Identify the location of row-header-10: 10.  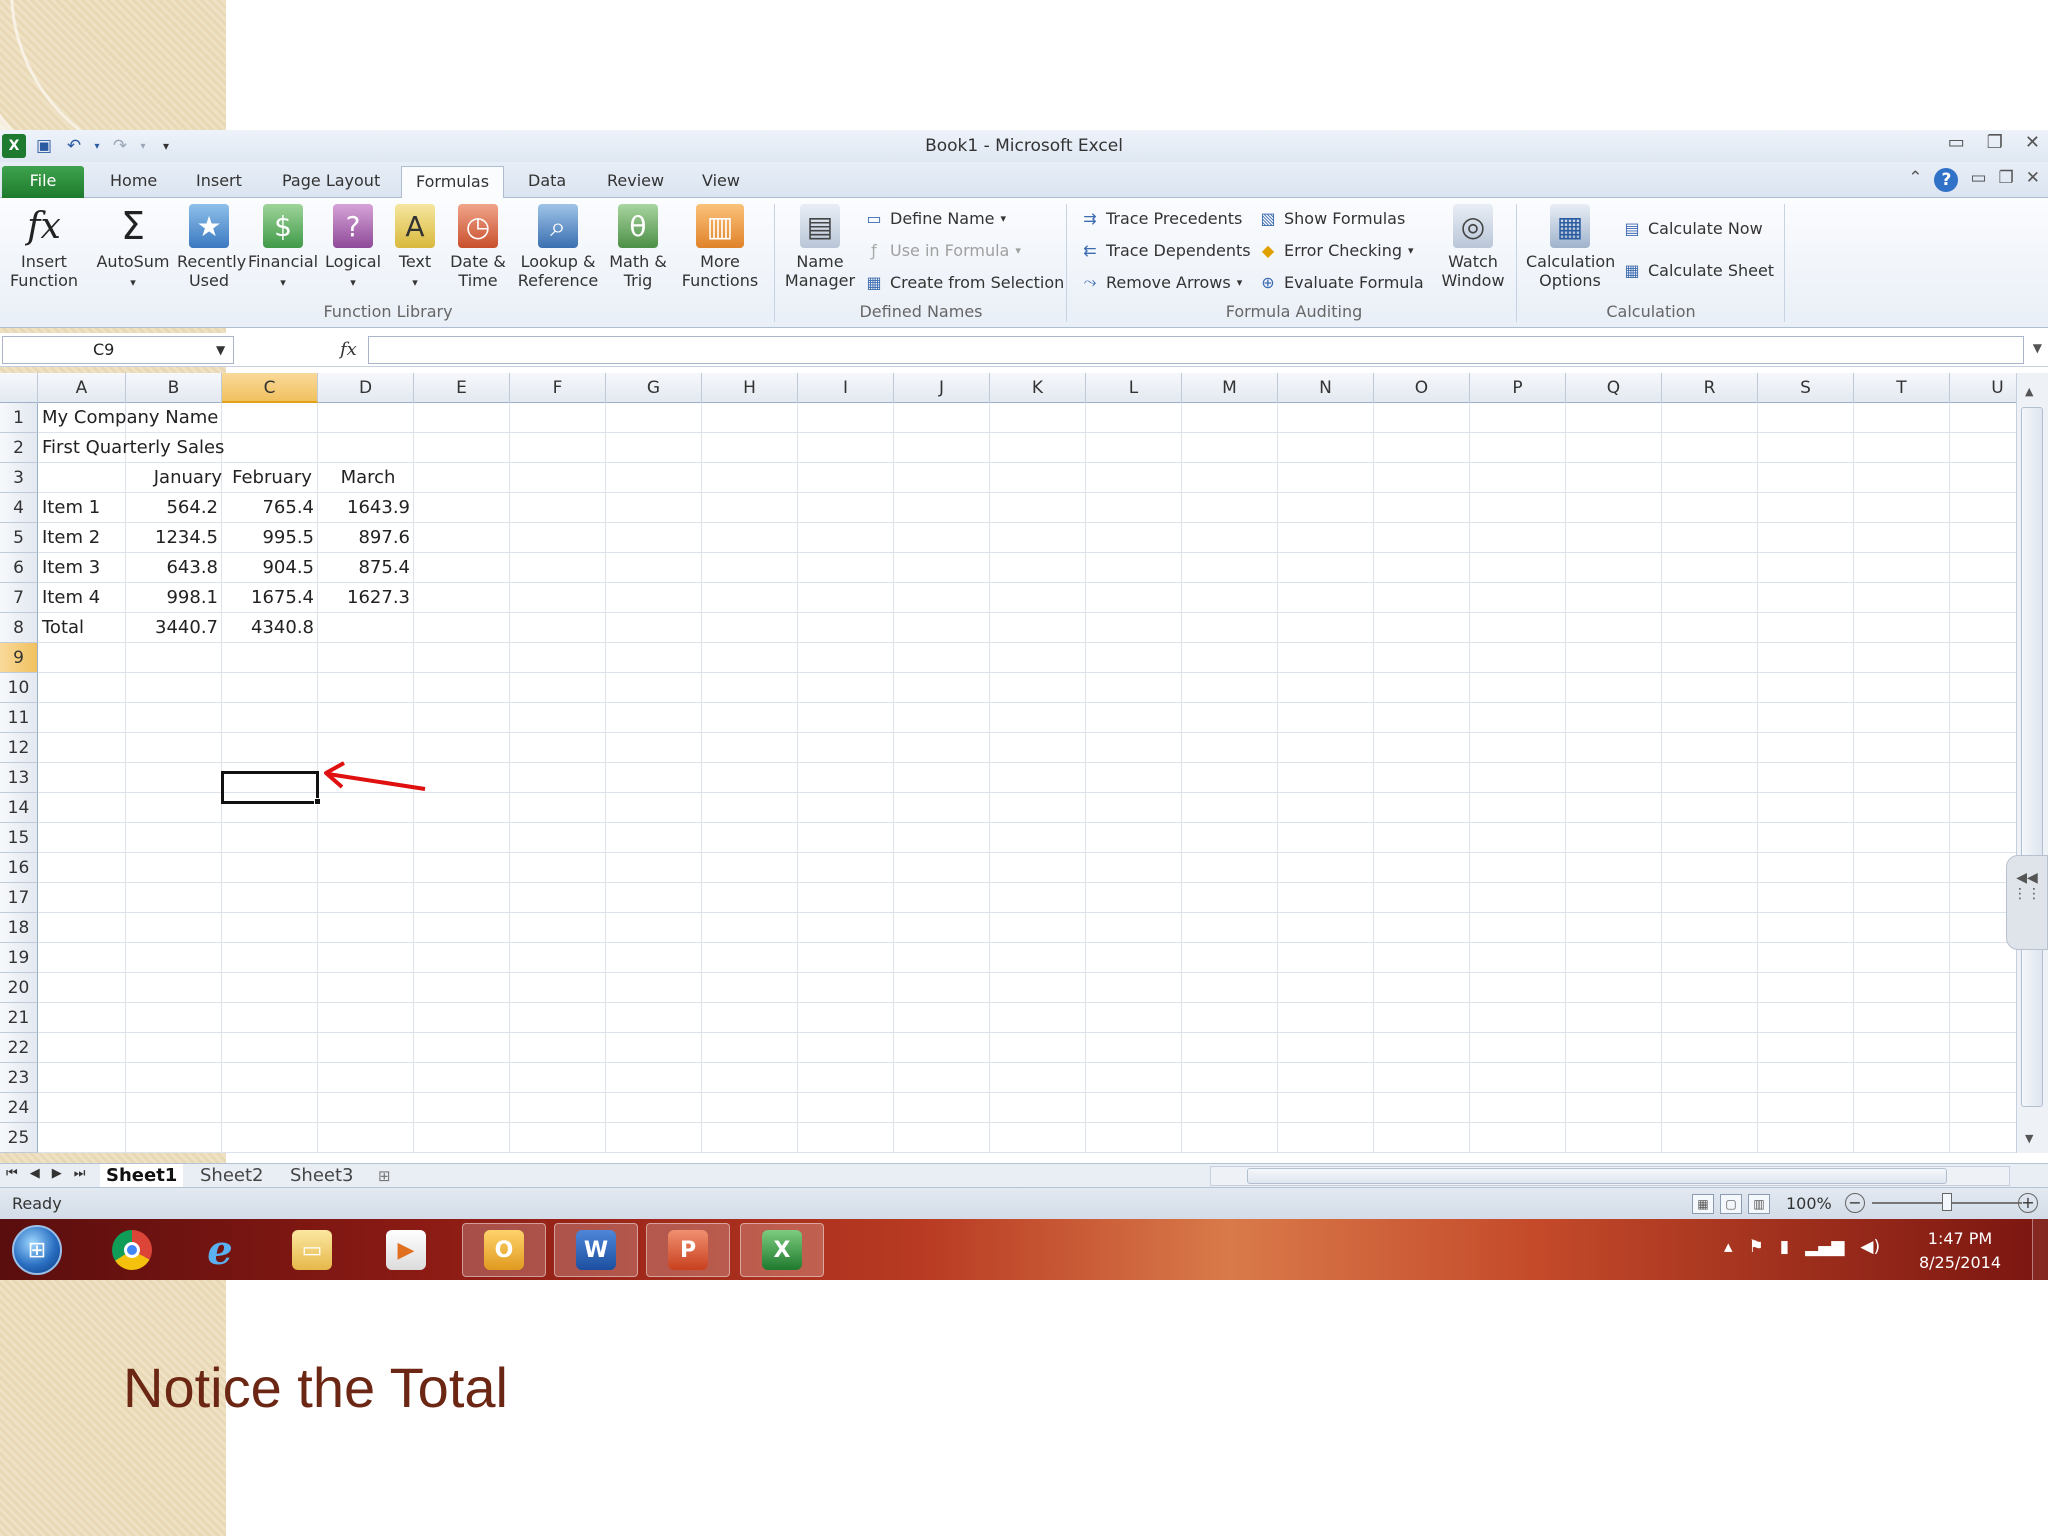
(19, 688).